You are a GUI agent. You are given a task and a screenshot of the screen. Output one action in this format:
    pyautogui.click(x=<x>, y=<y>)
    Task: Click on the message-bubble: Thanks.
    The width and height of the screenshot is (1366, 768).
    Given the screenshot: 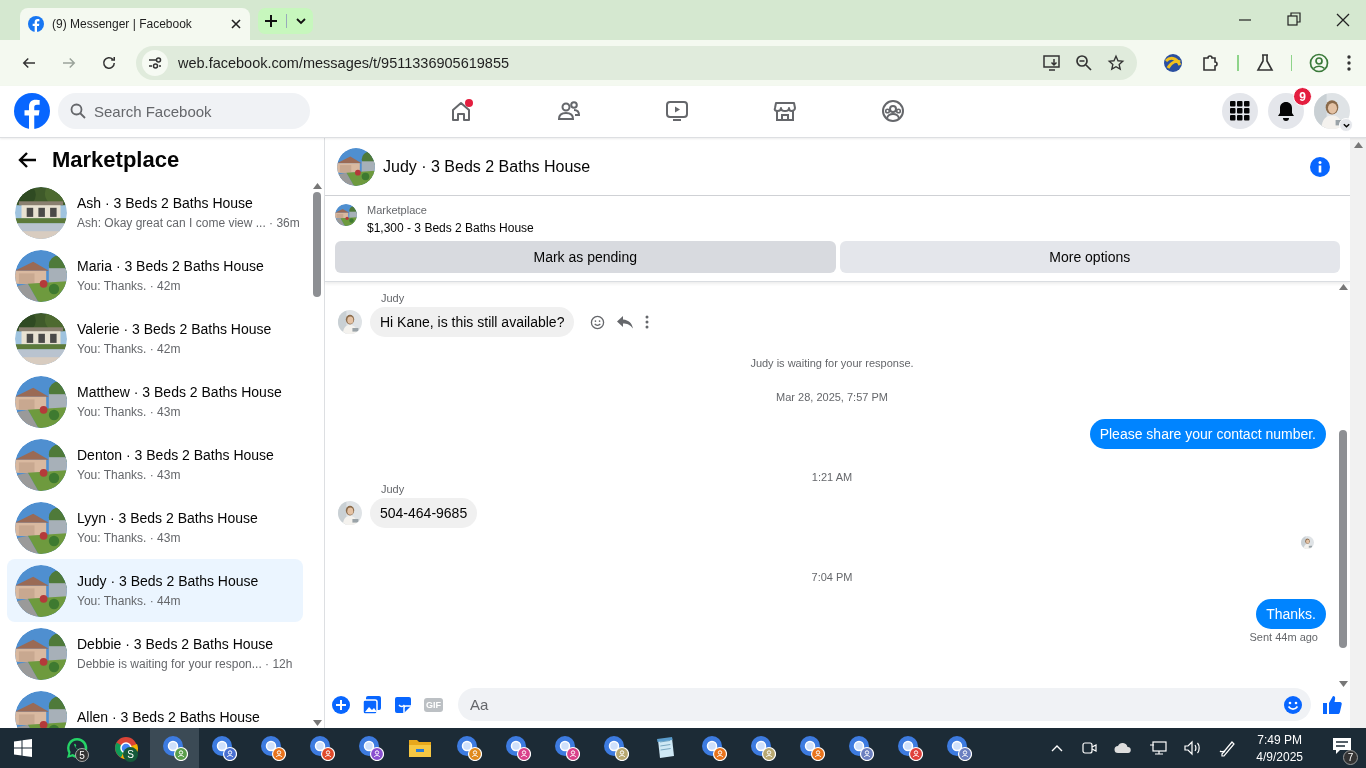 What is the action you would take?
    pyautogui.click(x=1291, y=614)
    